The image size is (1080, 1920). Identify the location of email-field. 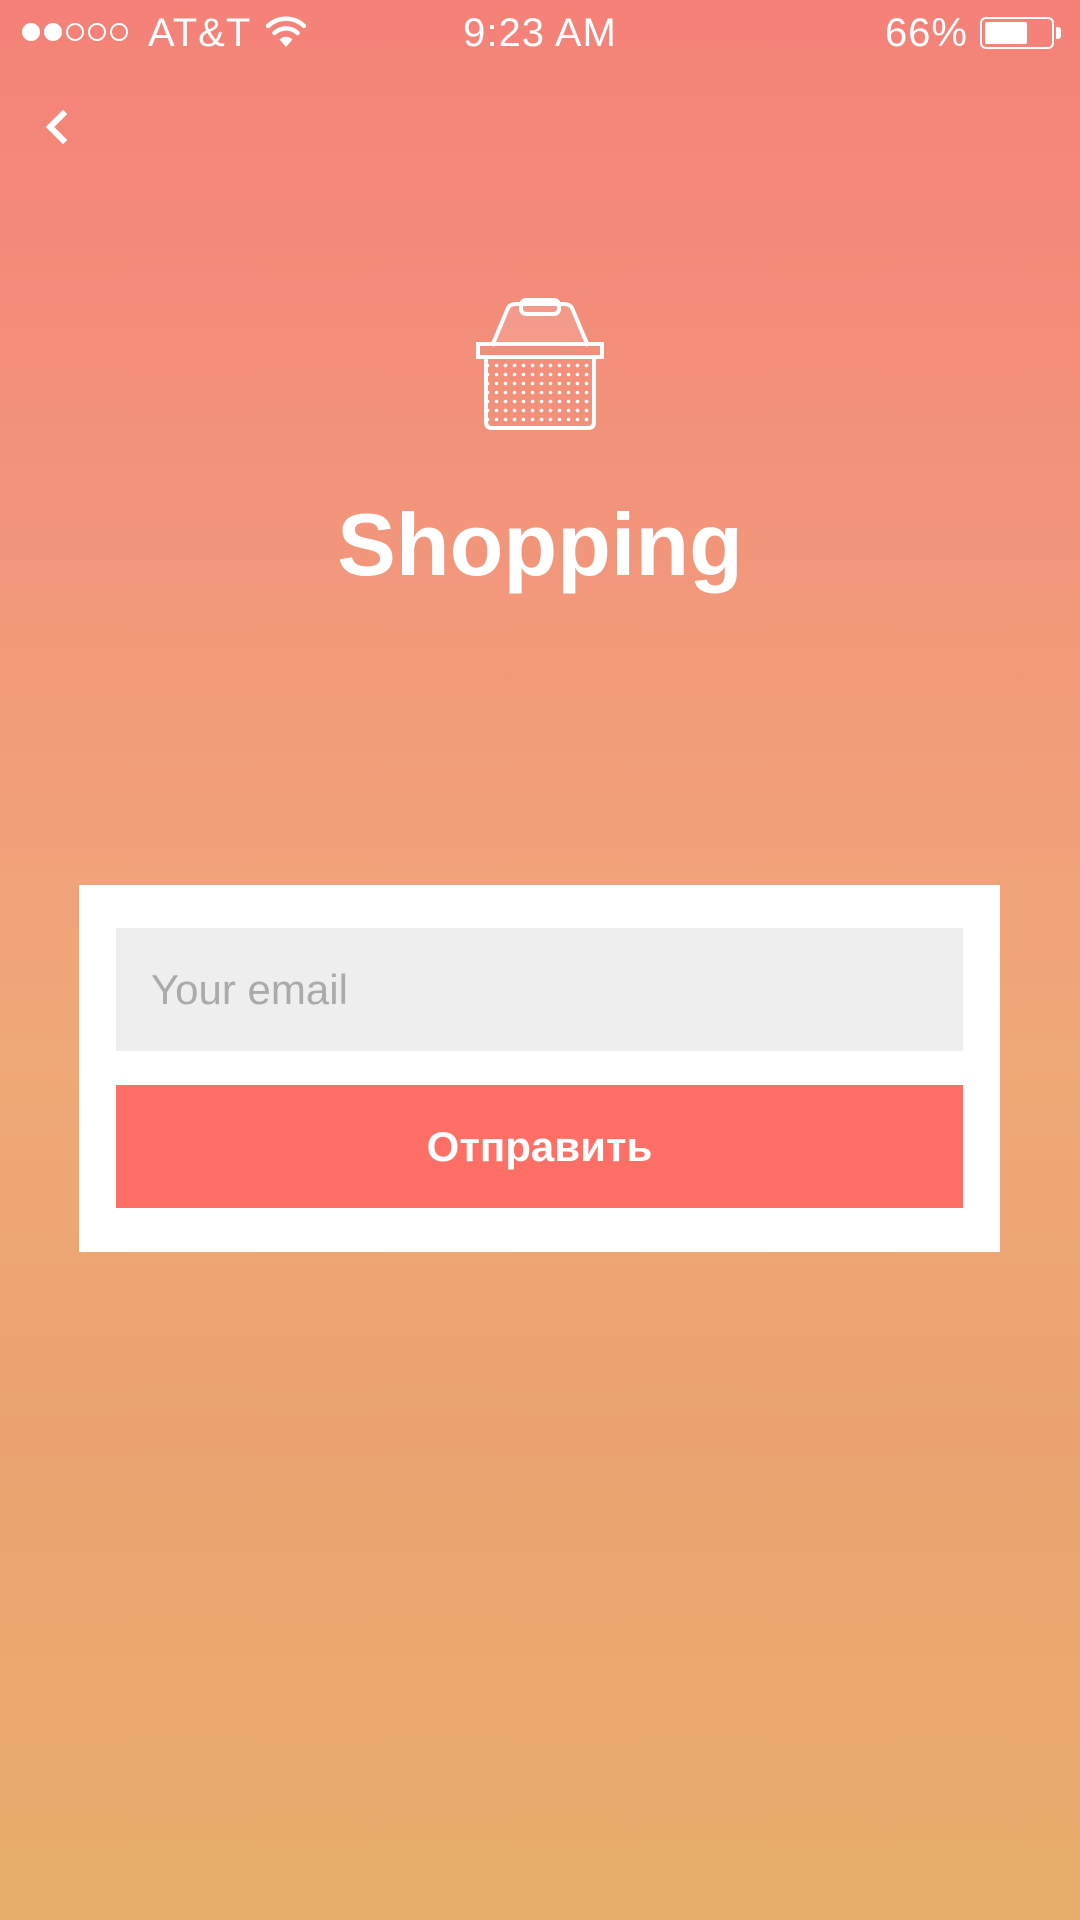
(539, 989).